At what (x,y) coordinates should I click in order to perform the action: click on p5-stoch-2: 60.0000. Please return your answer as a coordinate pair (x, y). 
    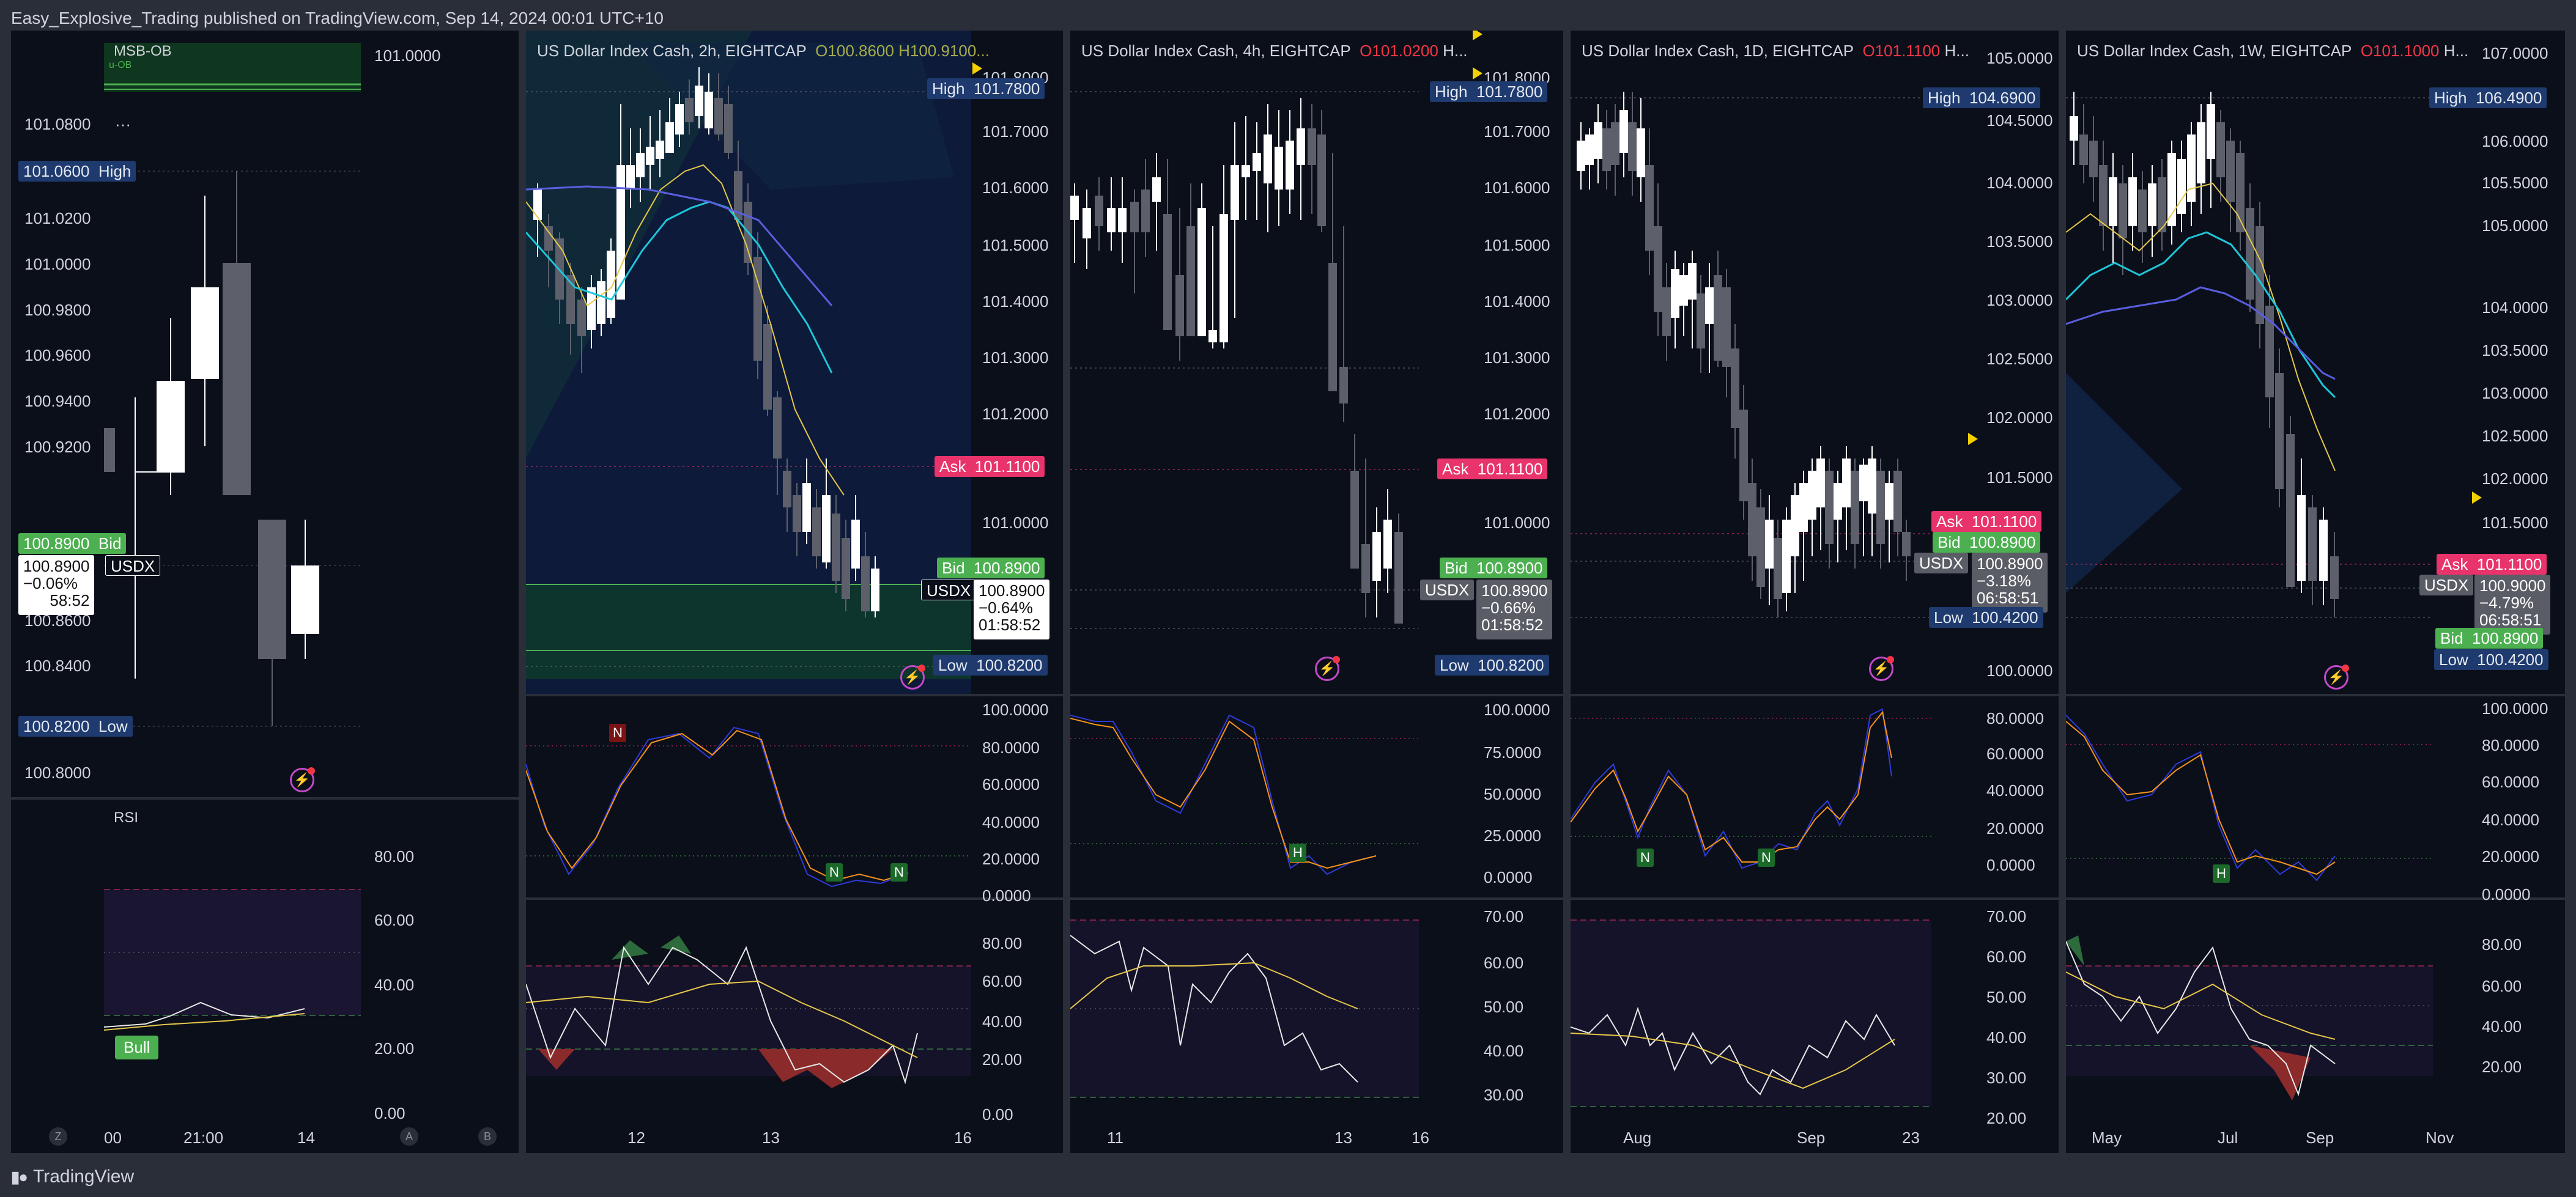
    Looking at the image, I should click on (2510, 782).